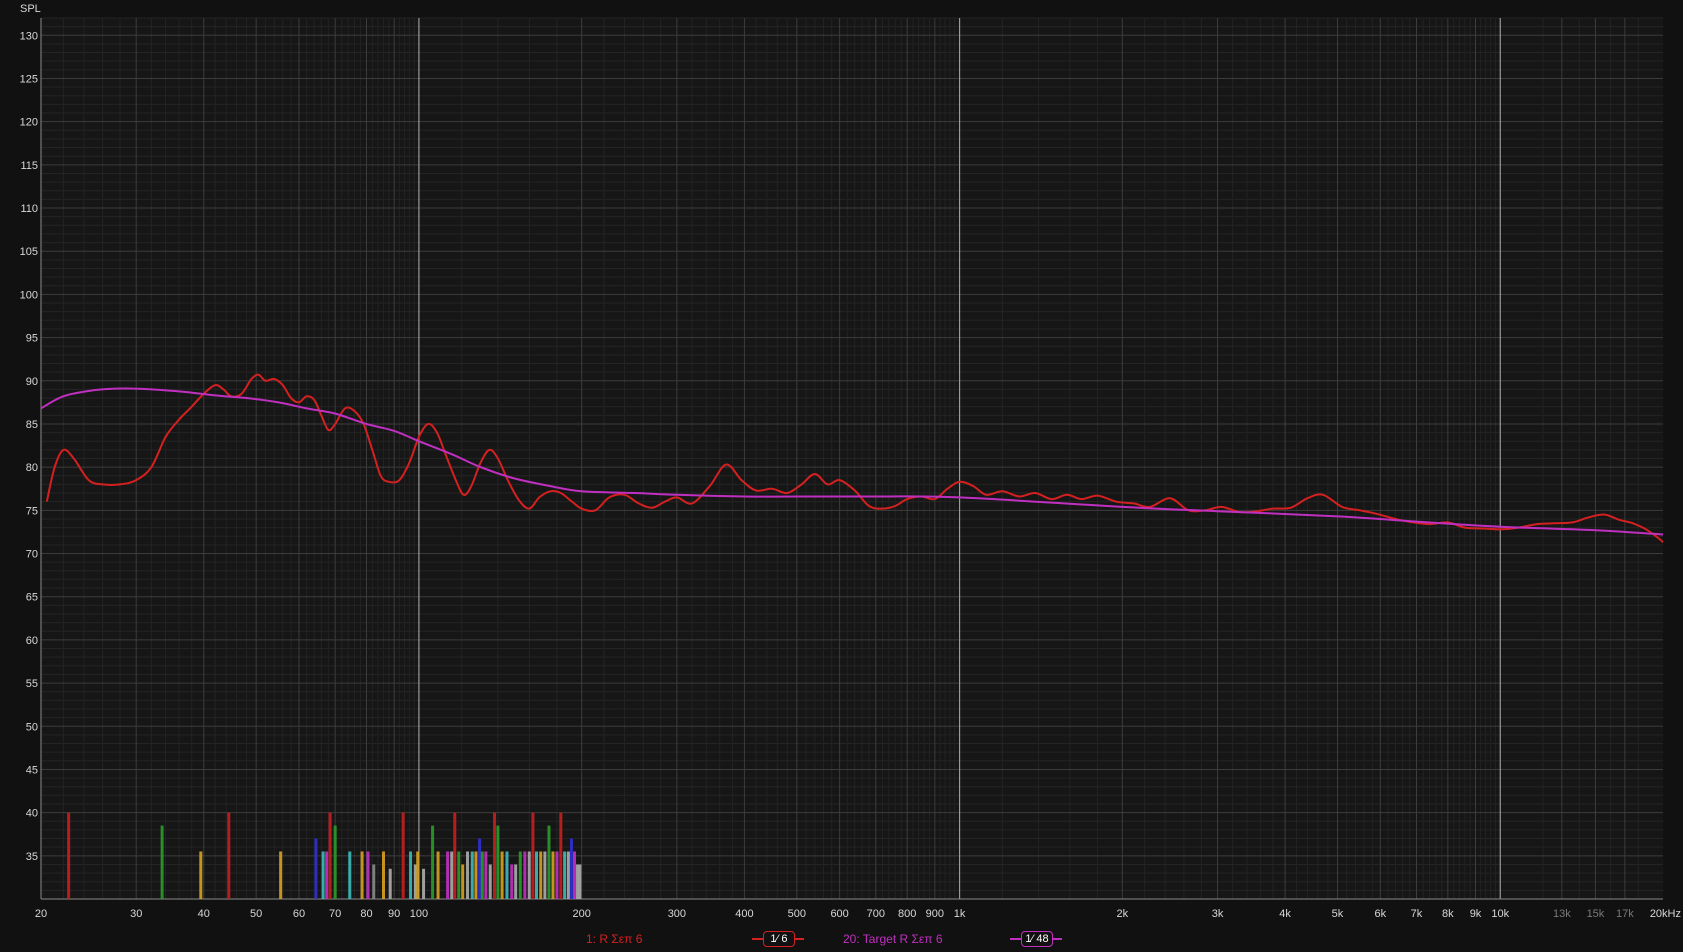 This screenshot has width=1683, height=952. I want to click on y-axis-title: SPL, so click(30, 9).